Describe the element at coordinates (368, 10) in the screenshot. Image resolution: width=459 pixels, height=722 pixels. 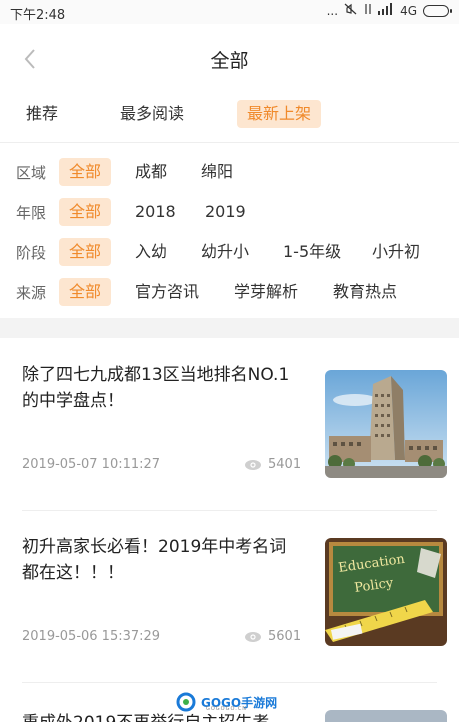
I see `data-arrows-icon` at that location.